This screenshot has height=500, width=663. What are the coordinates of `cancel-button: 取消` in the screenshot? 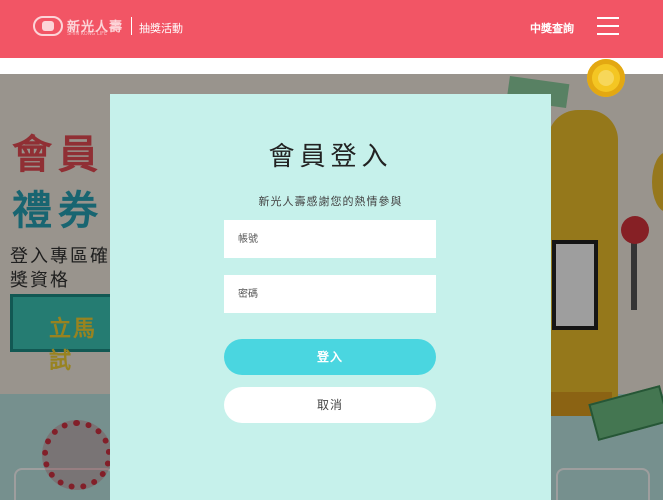 It's located at (330, 405).